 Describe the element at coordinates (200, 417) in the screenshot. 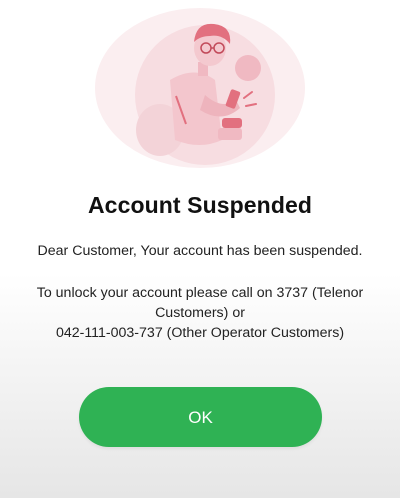

I see `ok-button: OK` at that location.